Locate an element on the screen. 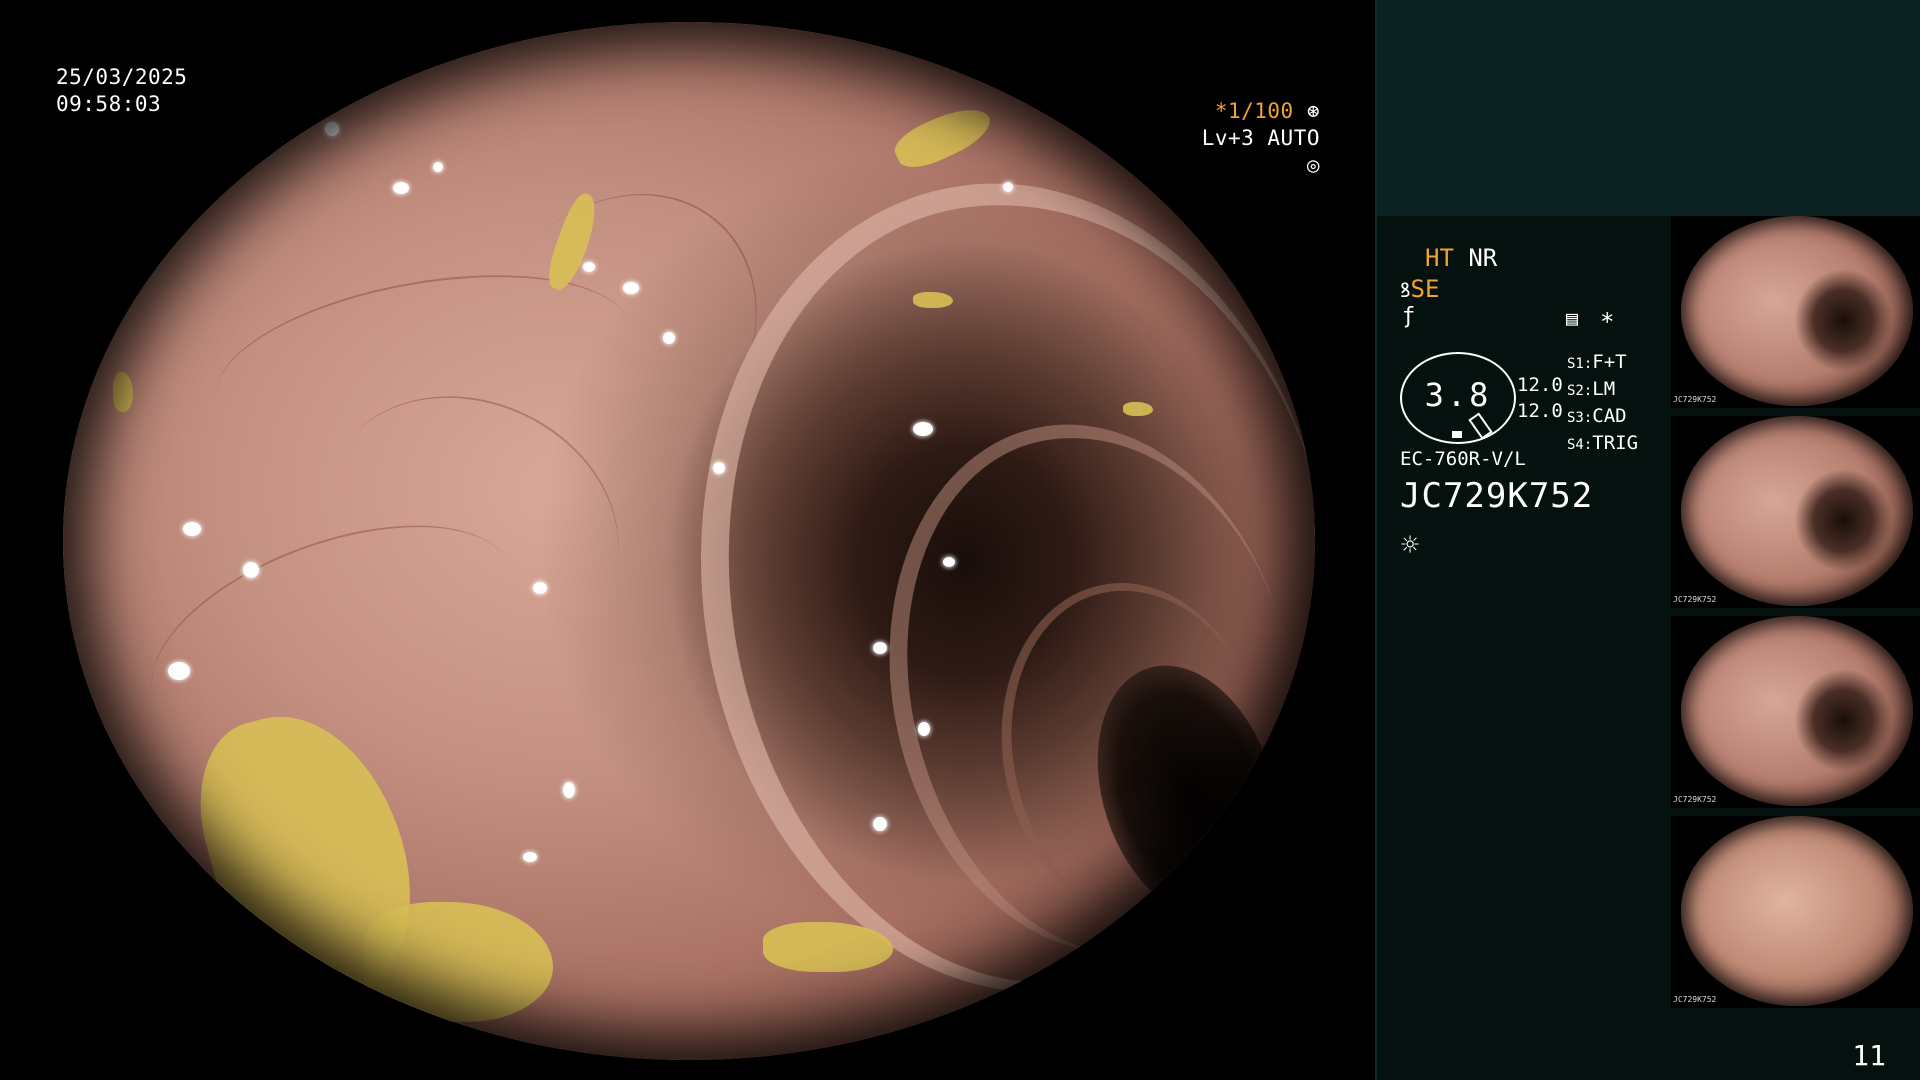 The height and width of the screenshot is (1080, 1920). depth-values: 12.0 12.0 is located at coordinates (1540, 398).